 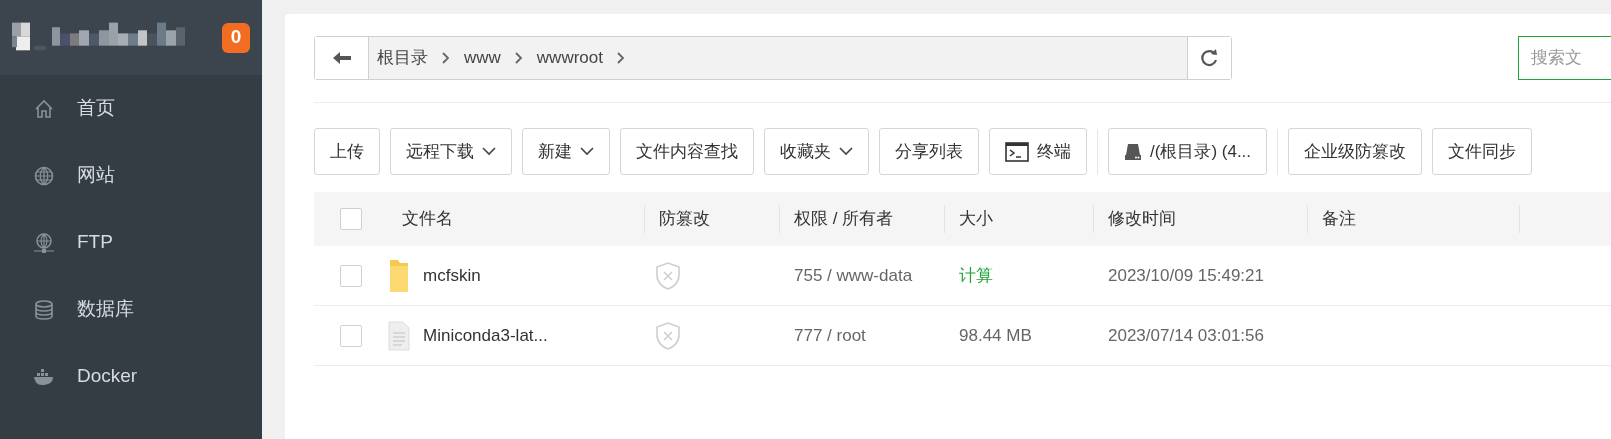 What do you see at coordinates (347, 151) in the screenshot?
I see `toolbar-button: 上传` at bounding box center [347, 151].